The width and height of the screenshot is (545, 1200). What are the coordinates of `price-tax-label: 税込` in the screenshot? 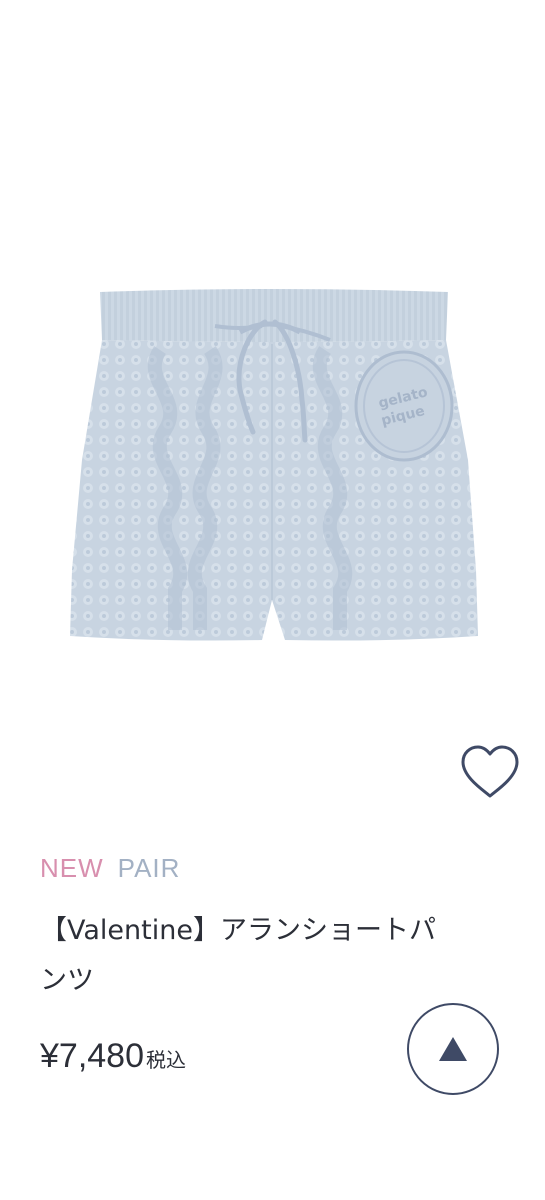 It's located at (166, 1060).